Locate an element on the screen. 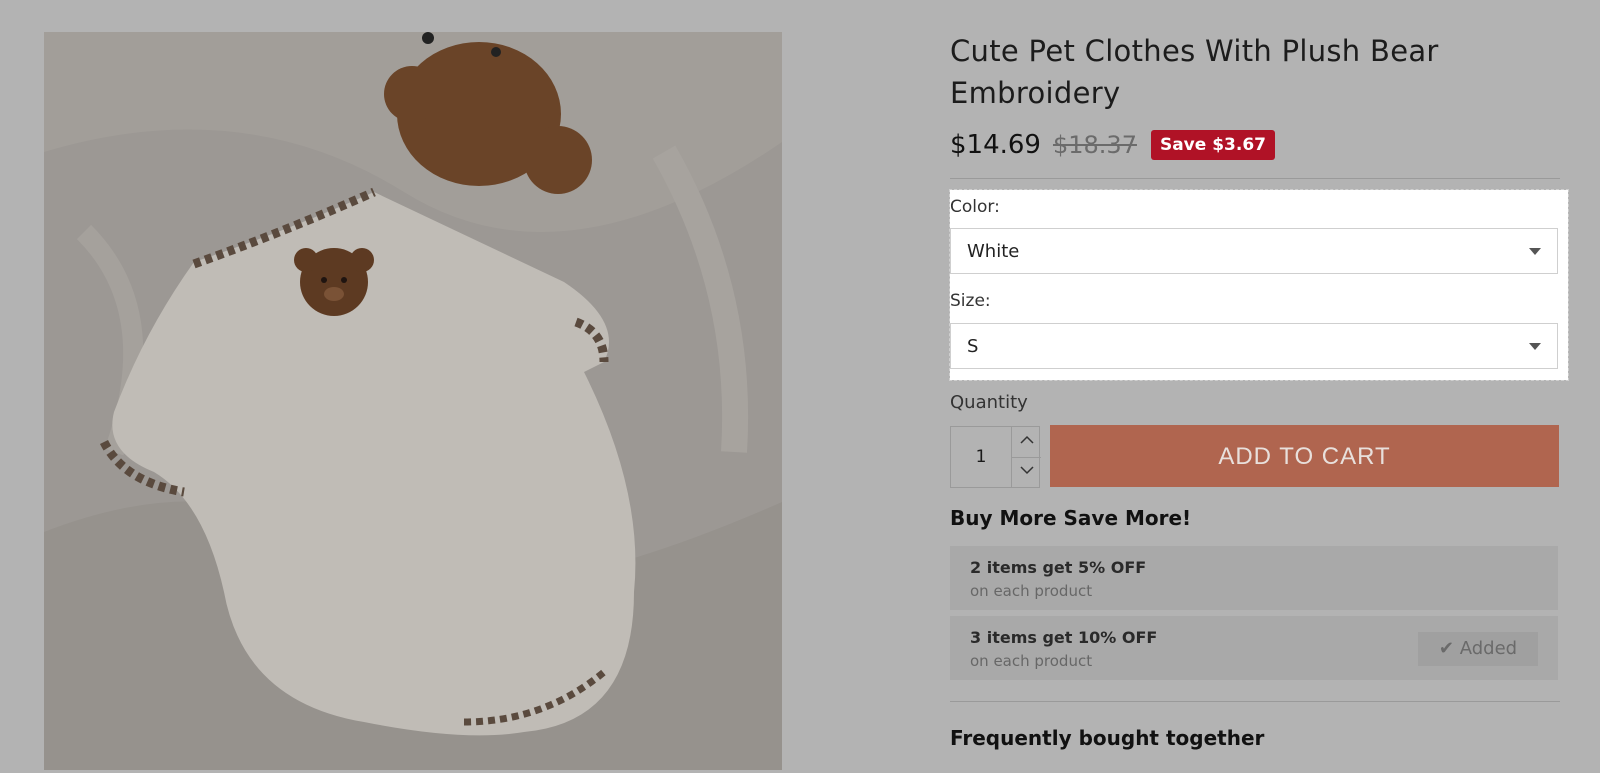 The image size is (1600, 773). quantity-stepper: 1 is located at coordinates (995, 457).